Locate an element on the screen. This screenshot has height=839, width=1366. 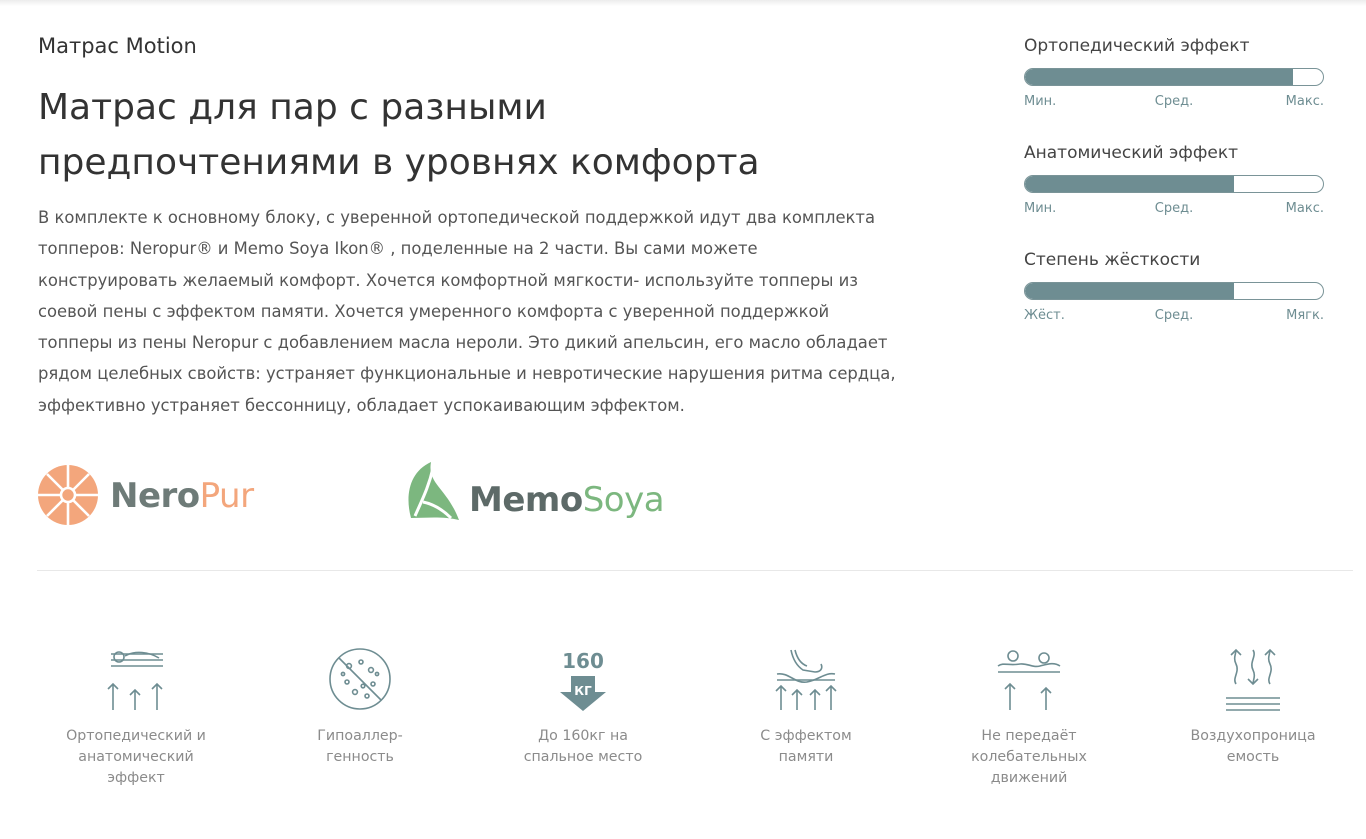
meter-title: Анатомический эффект is located at coordinates (1131, 153).